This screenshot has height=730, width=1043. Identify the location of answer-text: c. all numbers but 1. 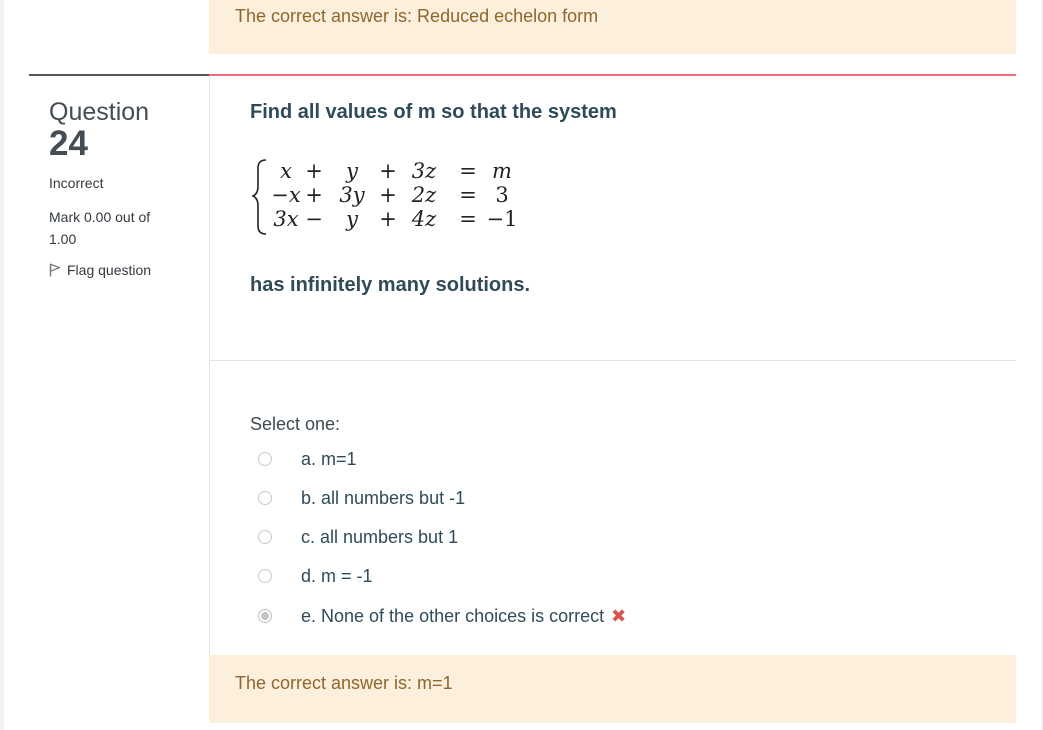
(380, 536).